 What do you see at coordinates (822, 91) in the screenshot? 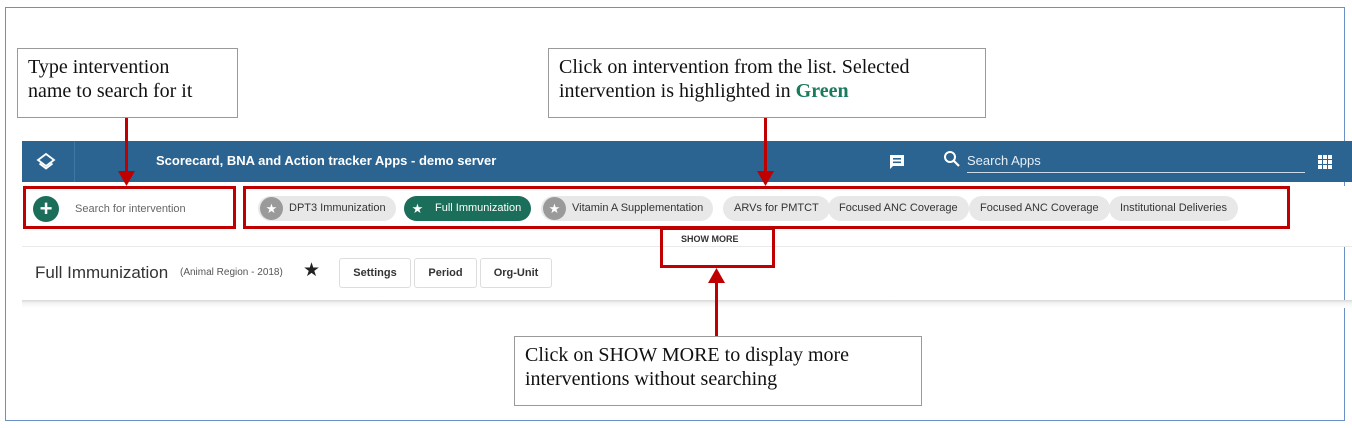
I see `click-hint-green-word: Green` at bounding box center [822, 91].